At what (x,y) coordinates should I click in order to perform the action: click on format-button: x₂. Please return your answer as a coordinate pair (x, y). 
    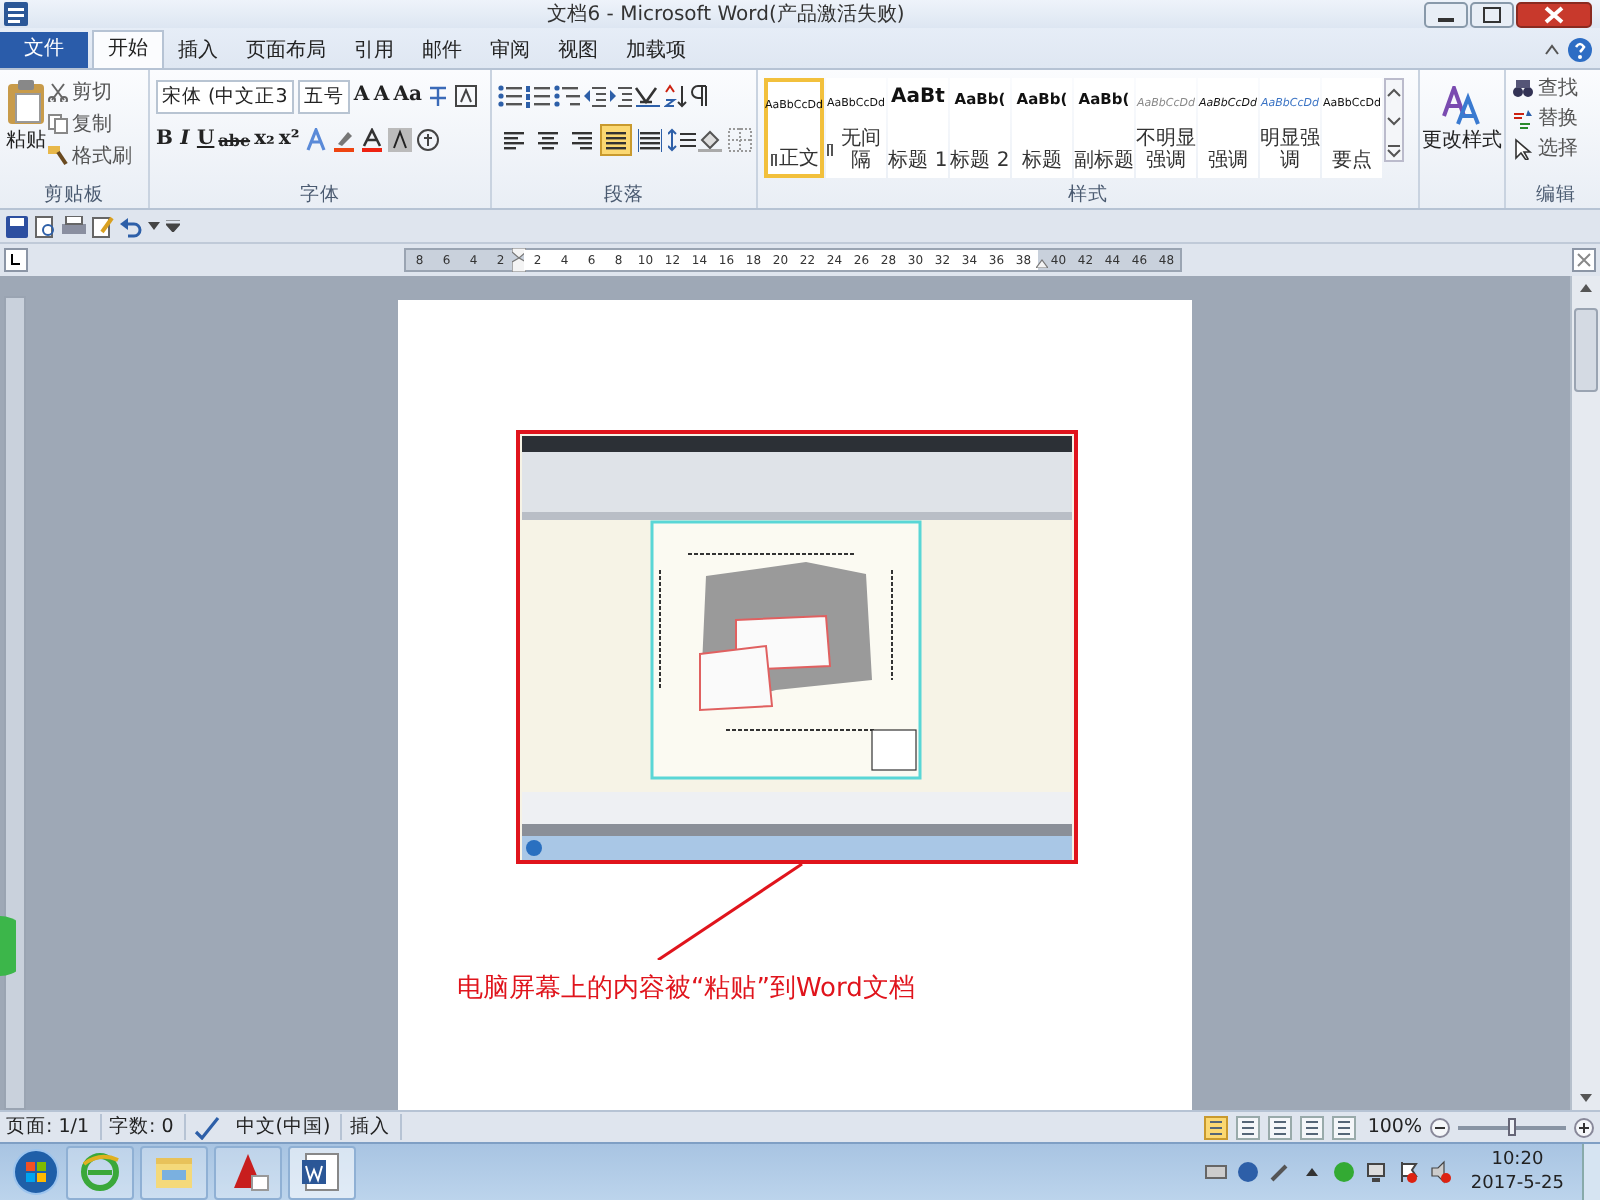
    Looking at the image, I should click on (264, 140).